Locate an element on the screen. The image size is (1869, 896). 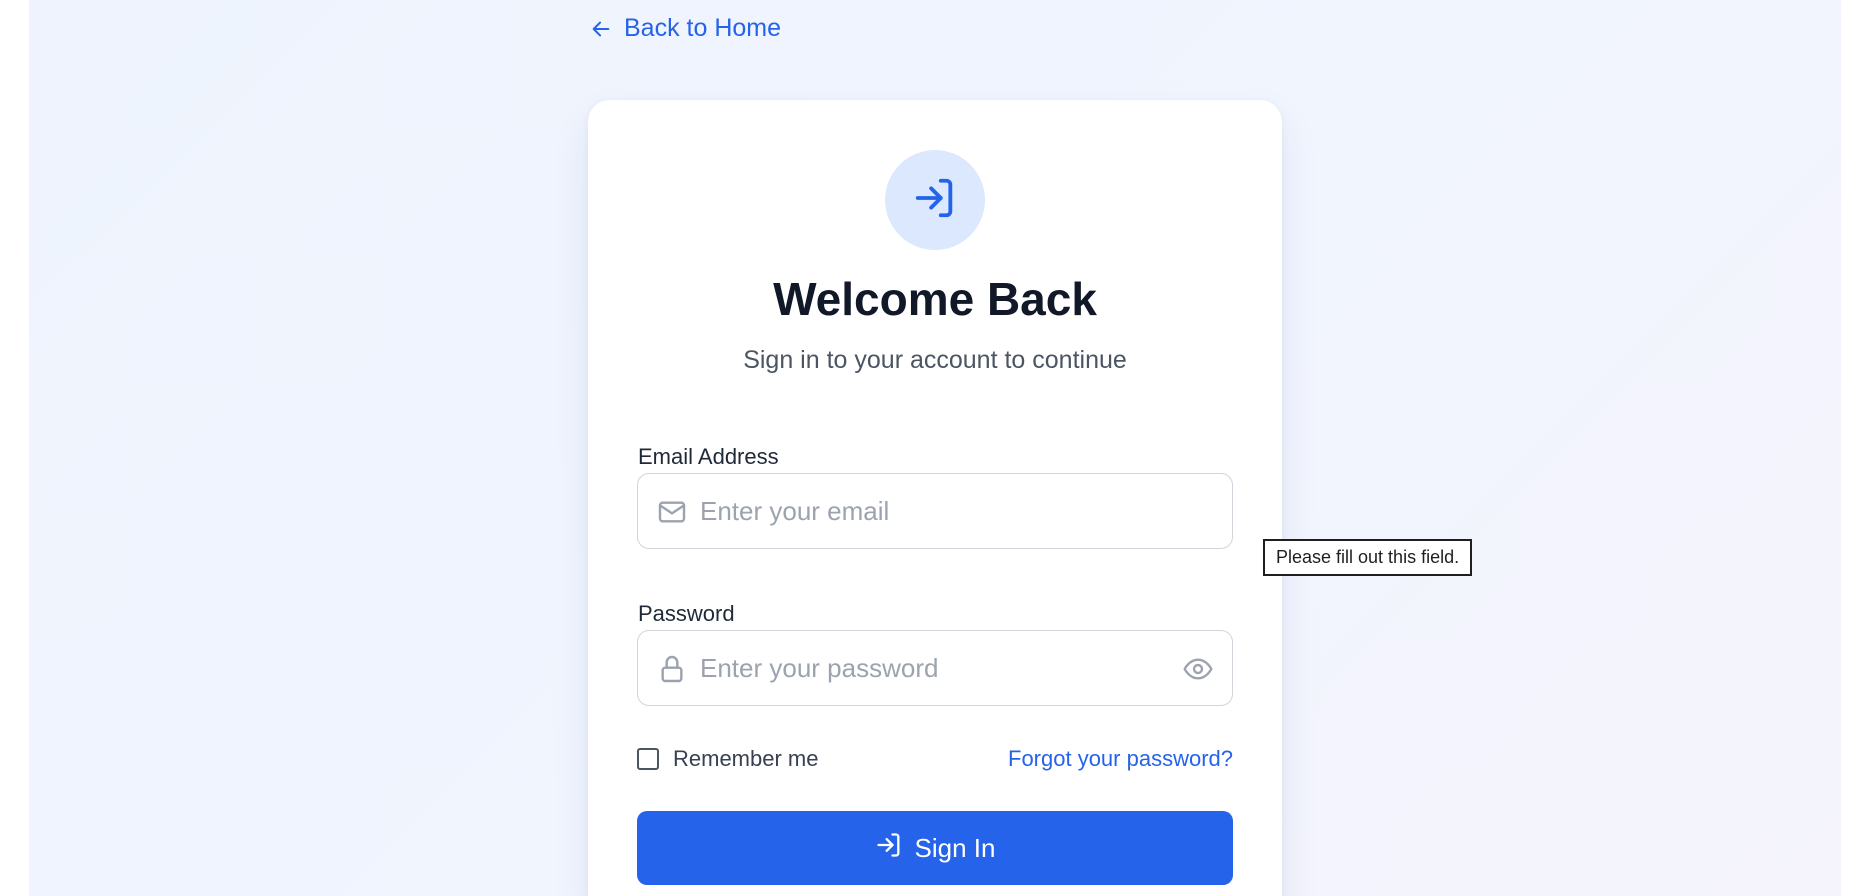
remember-me-checkbox is located at coordinates (648, 759).